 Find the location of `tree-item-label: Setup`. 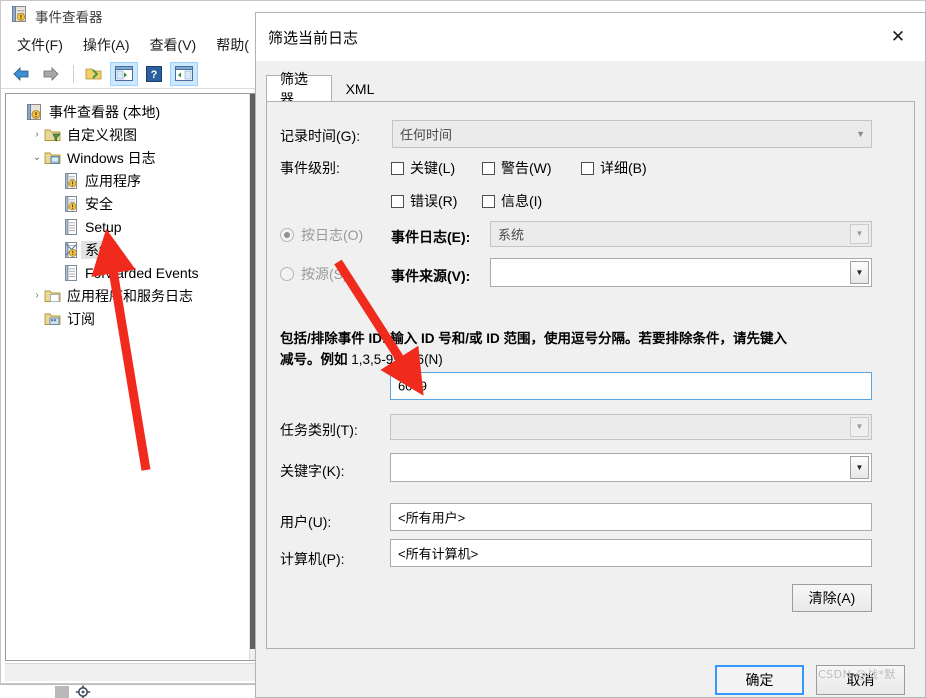

tree-item-label: Setup is located at coordinates (103, 226).